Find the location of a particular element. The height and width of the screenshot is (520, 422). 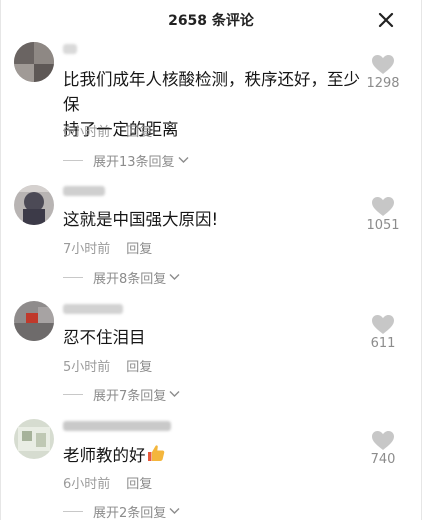

like-button: 1051 is located at coordinates (383, 214).